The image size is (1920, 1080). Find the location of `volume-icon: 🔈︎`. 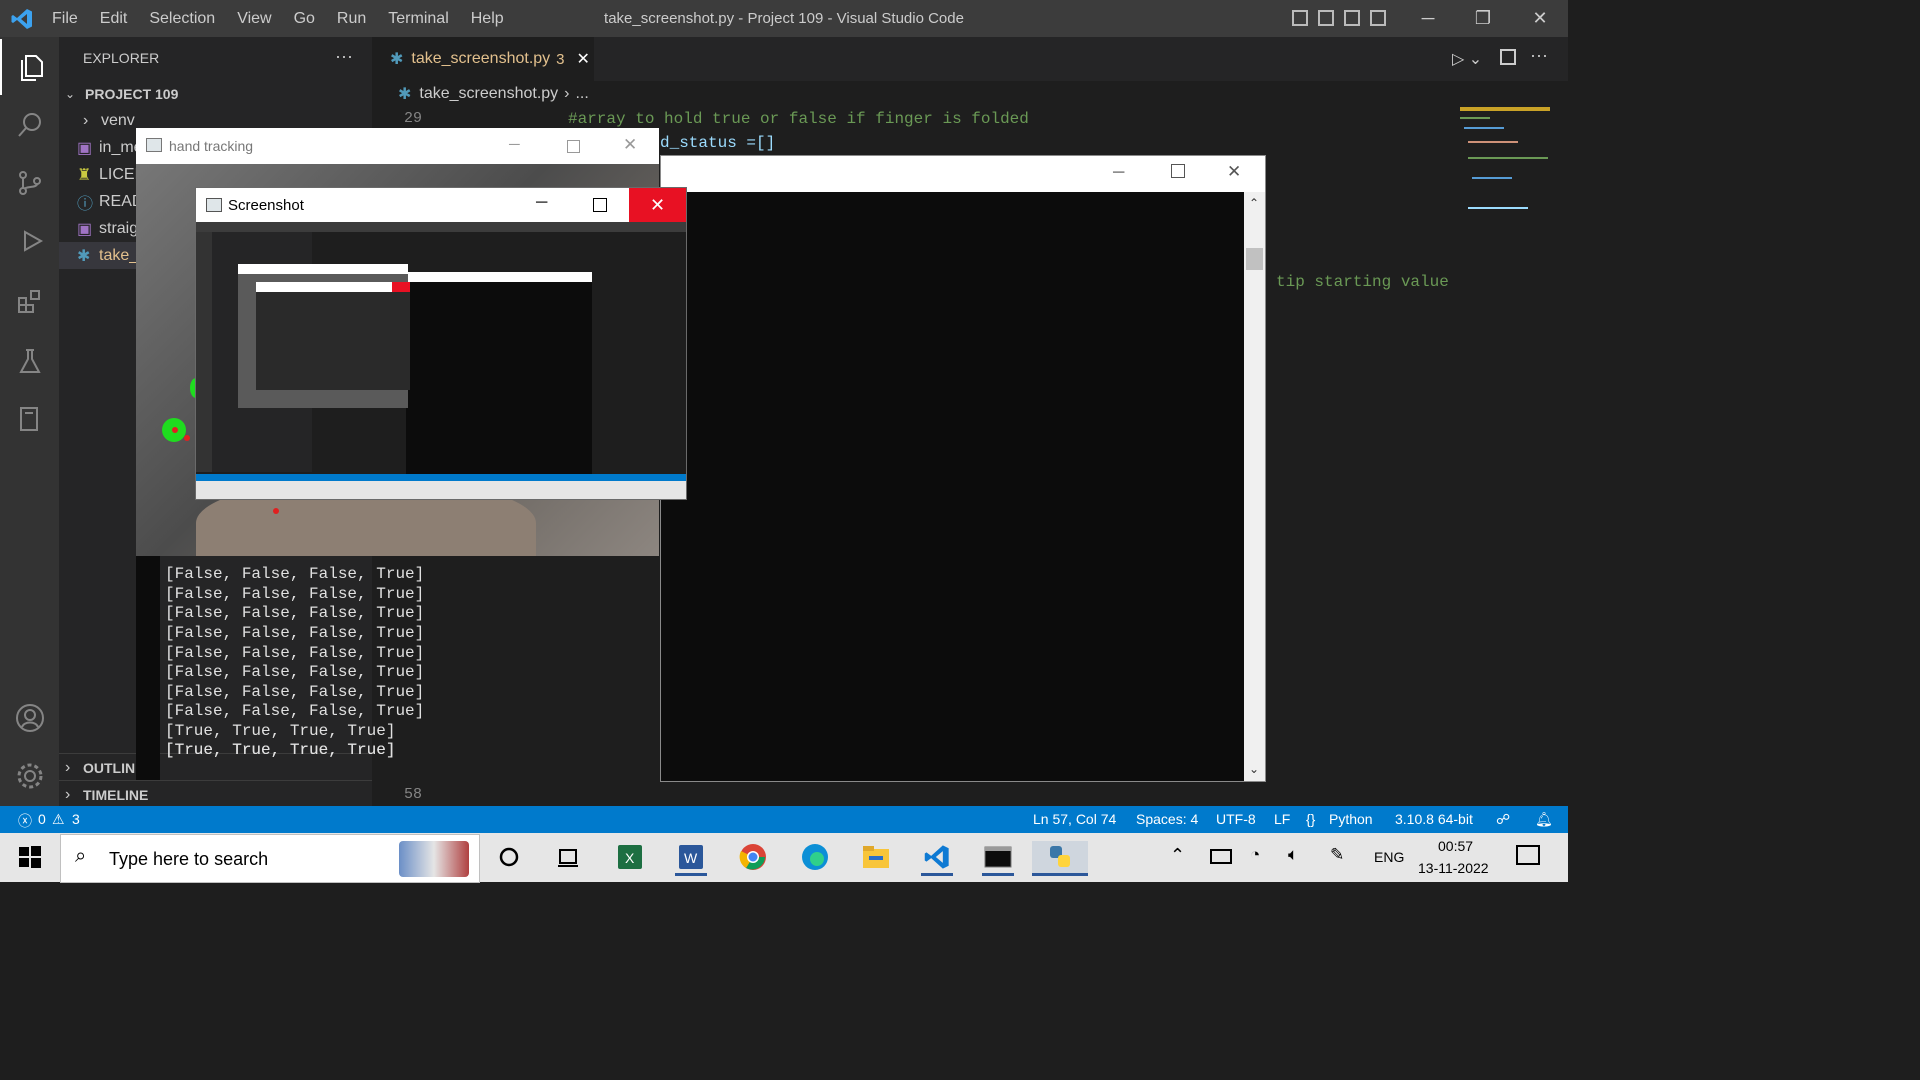

volume-icon: 🔈︎ is located at coordinates (1293, 855).